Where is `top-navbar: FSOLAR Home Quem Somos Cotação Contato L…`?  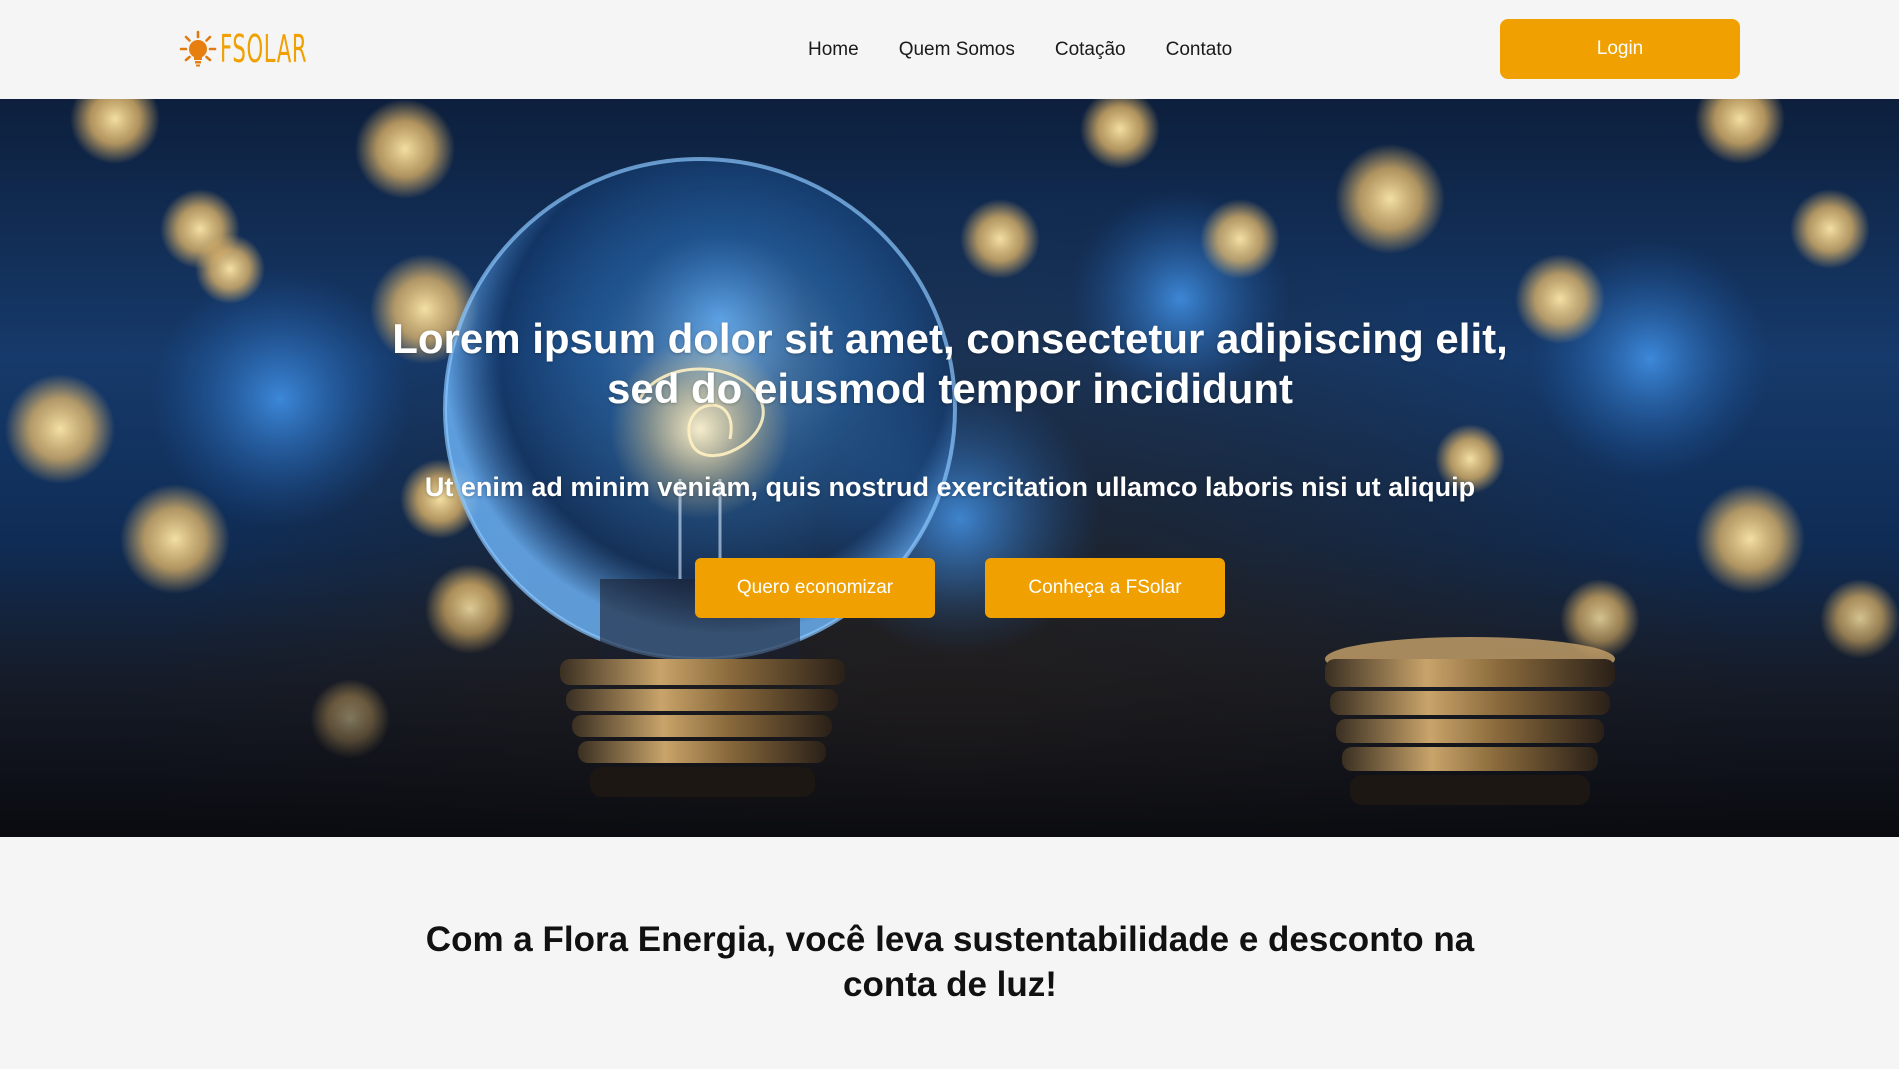 top-navbar: FSOLAR Home Quem Somos Cotação Contato L… is located at coordinates (949, 49).